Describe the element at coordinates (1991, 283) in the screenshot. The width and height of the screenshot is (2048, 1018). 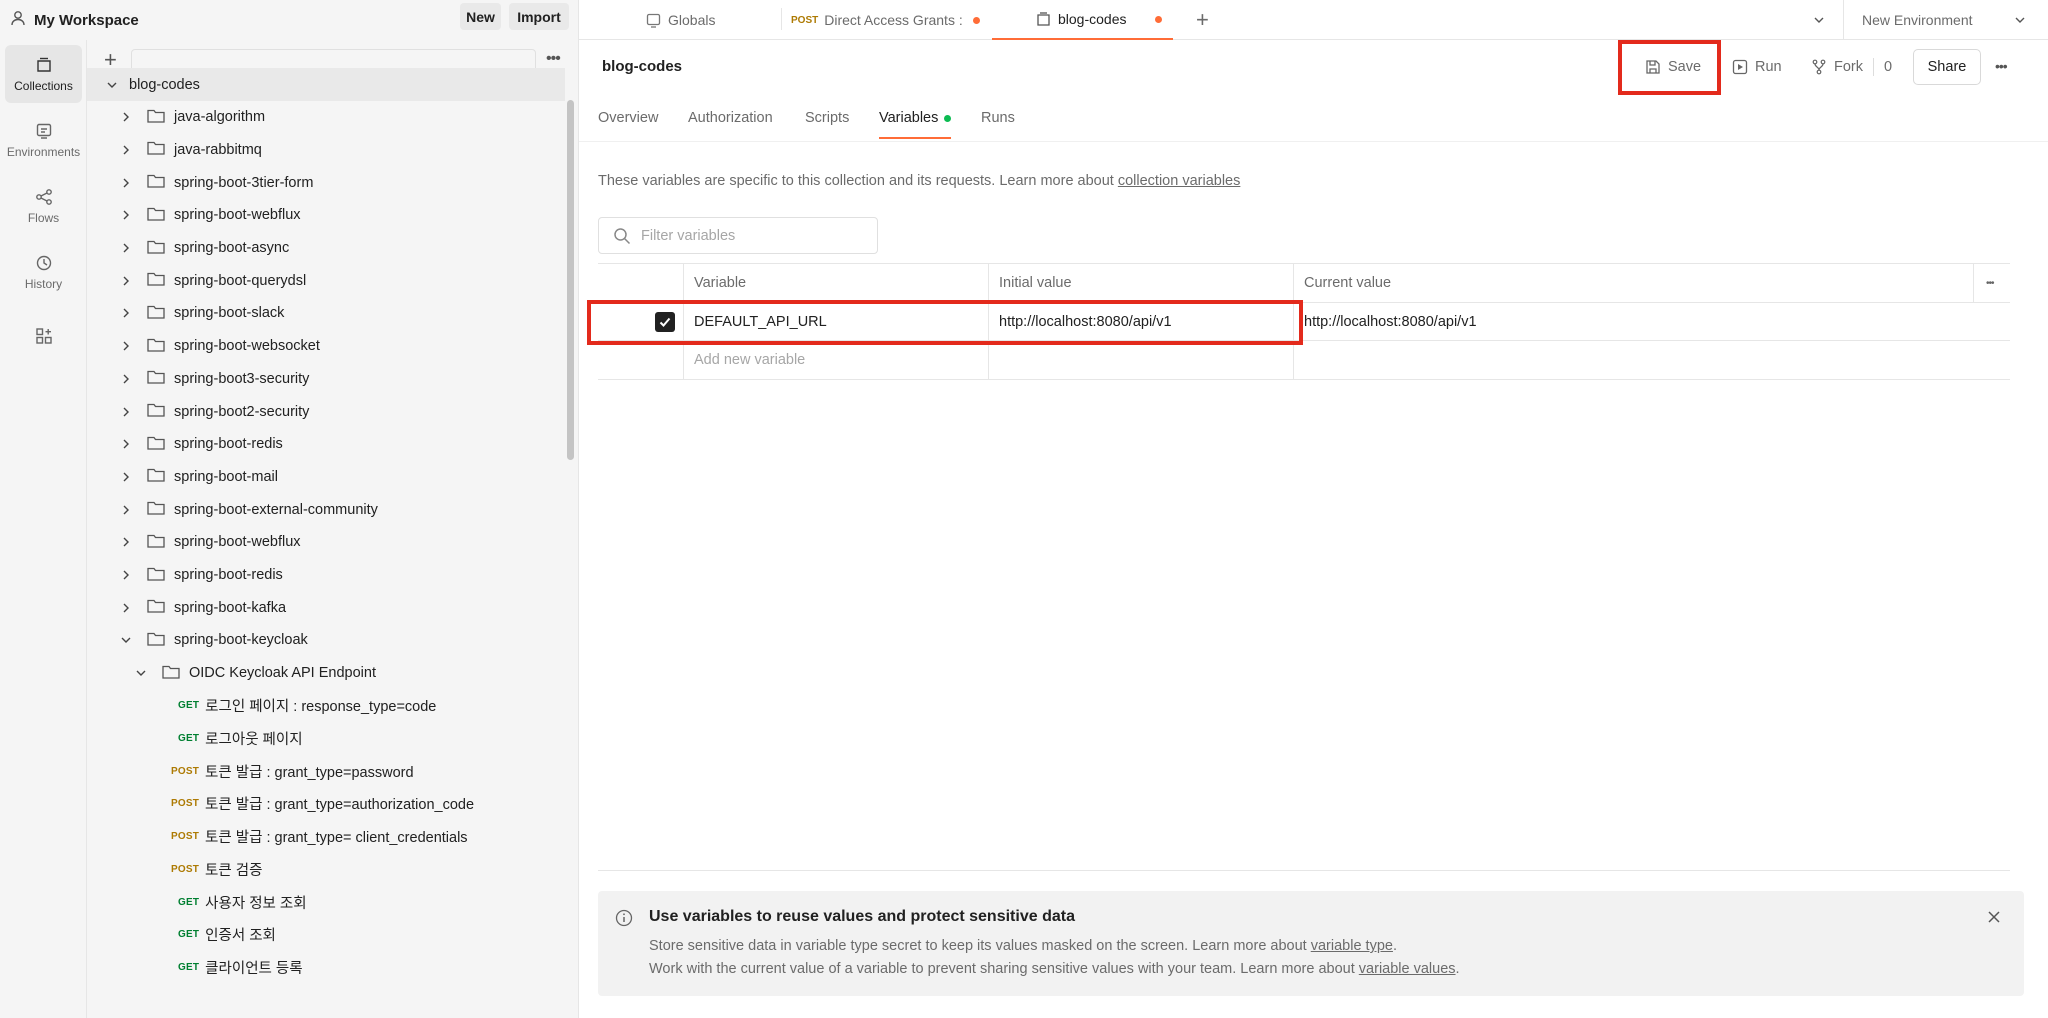
I see `table-options-icon: •••` at that location.